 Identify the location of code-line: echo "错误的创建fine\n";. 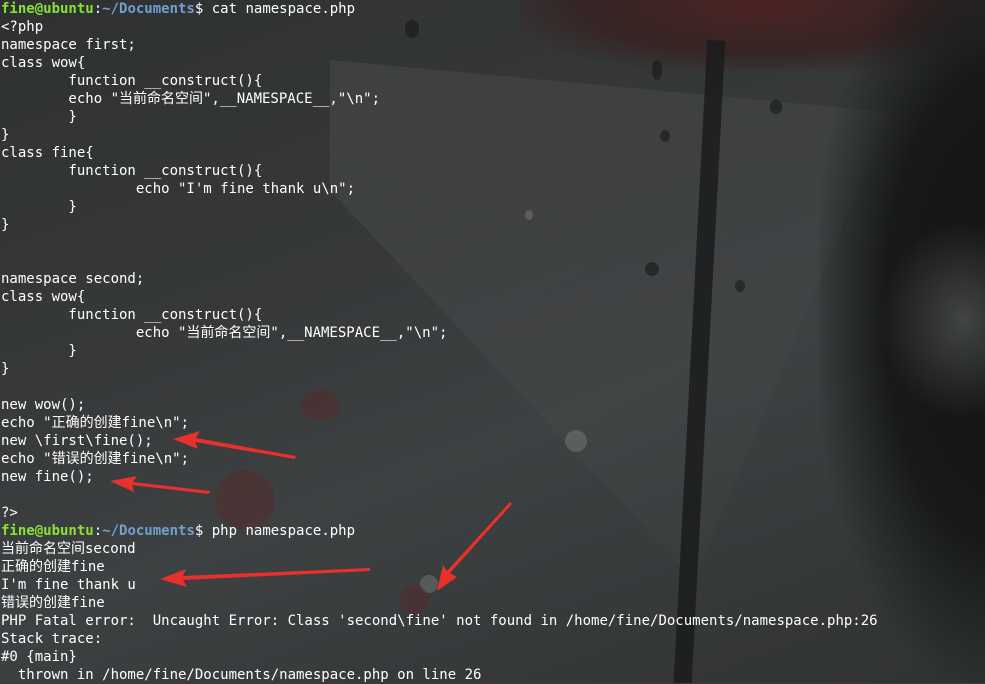
(95, 459).